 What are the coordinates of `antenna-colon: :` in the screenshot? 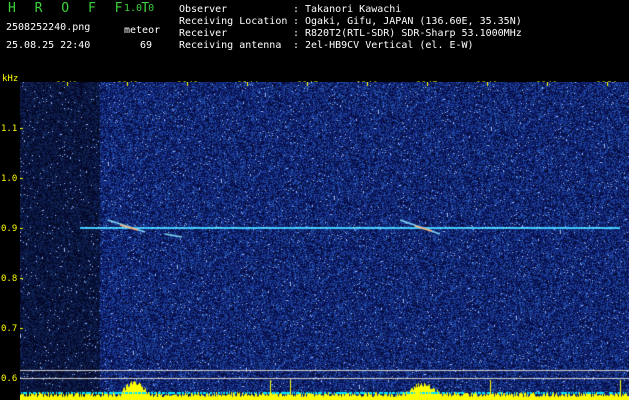 It's located at (296, 45).